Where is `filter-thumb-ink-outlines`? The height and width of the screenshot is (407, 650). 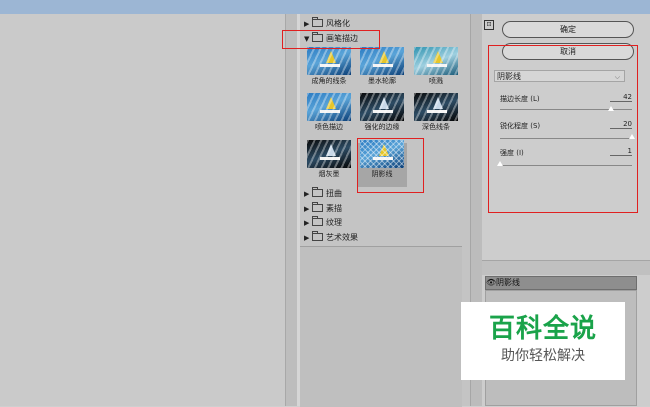 filter-thumb-ink-outlines is located at coordinates (382, 61).